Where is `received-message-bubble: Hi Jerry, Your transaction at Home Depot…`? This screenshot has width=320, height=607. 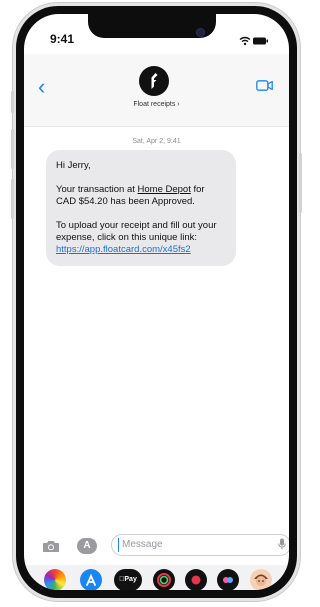 received-message-bubble: Hi Jerry, Your transaction at Home Depot… is located at coordinates (141, 208).